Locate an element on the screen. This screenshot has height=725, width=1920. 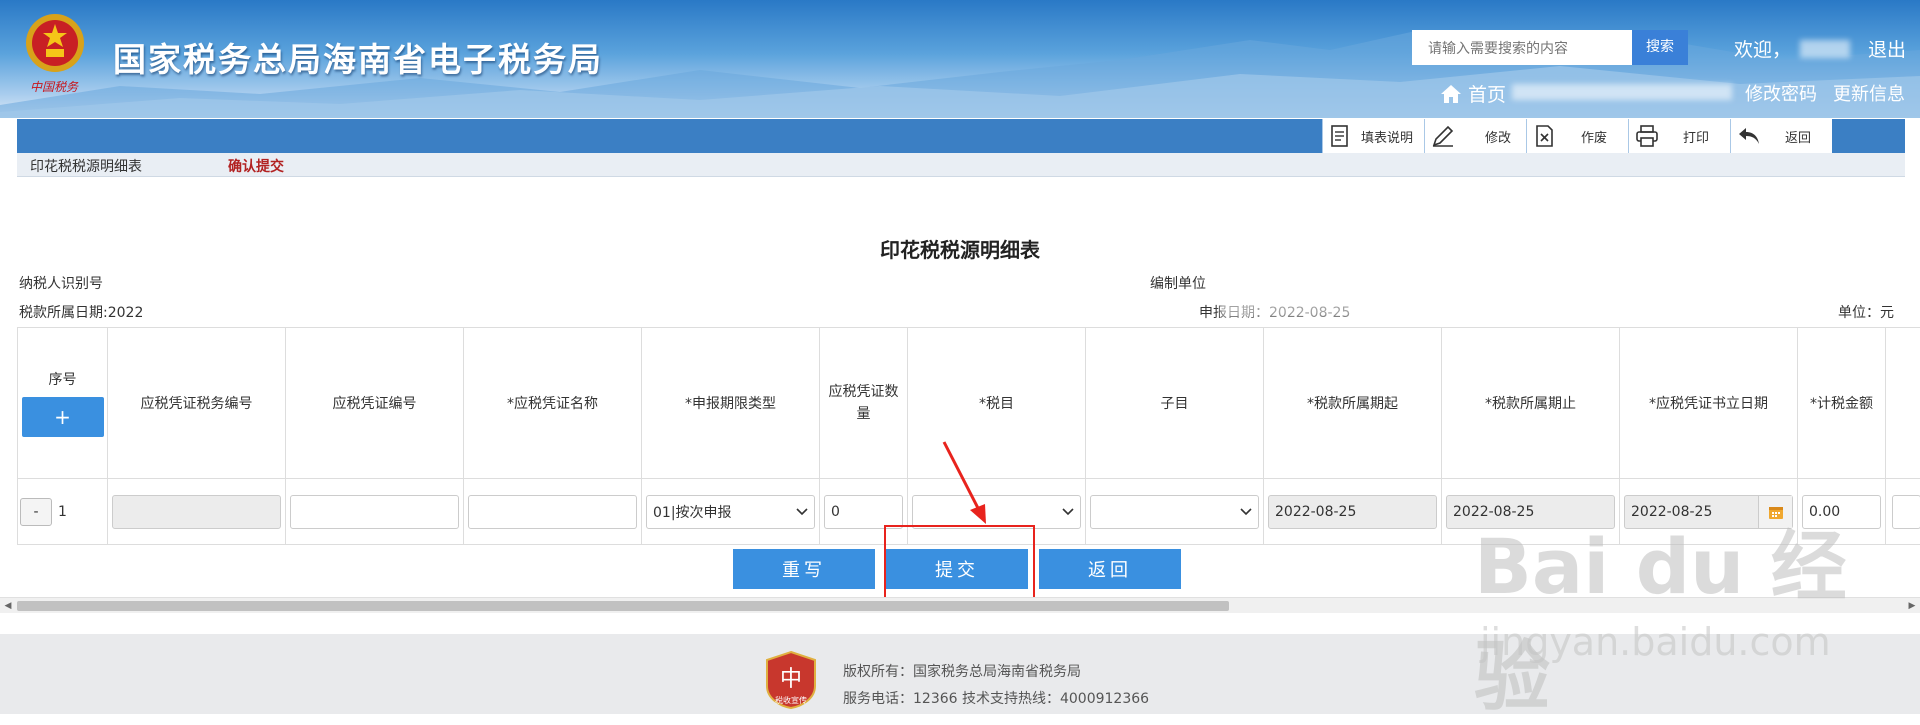
column-index-label: 序号 is located at coordinates (62, 380).